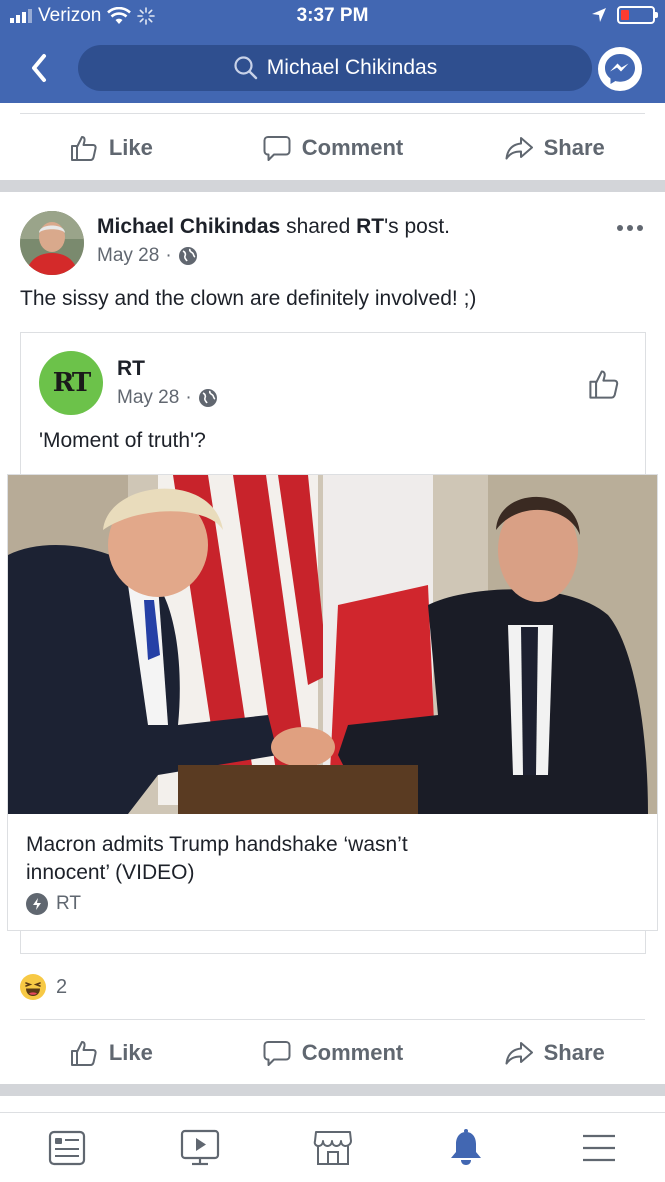  Describe the element at coordinates (599, 15) in the screenshot. I see `location-arrow-icon` at that location.